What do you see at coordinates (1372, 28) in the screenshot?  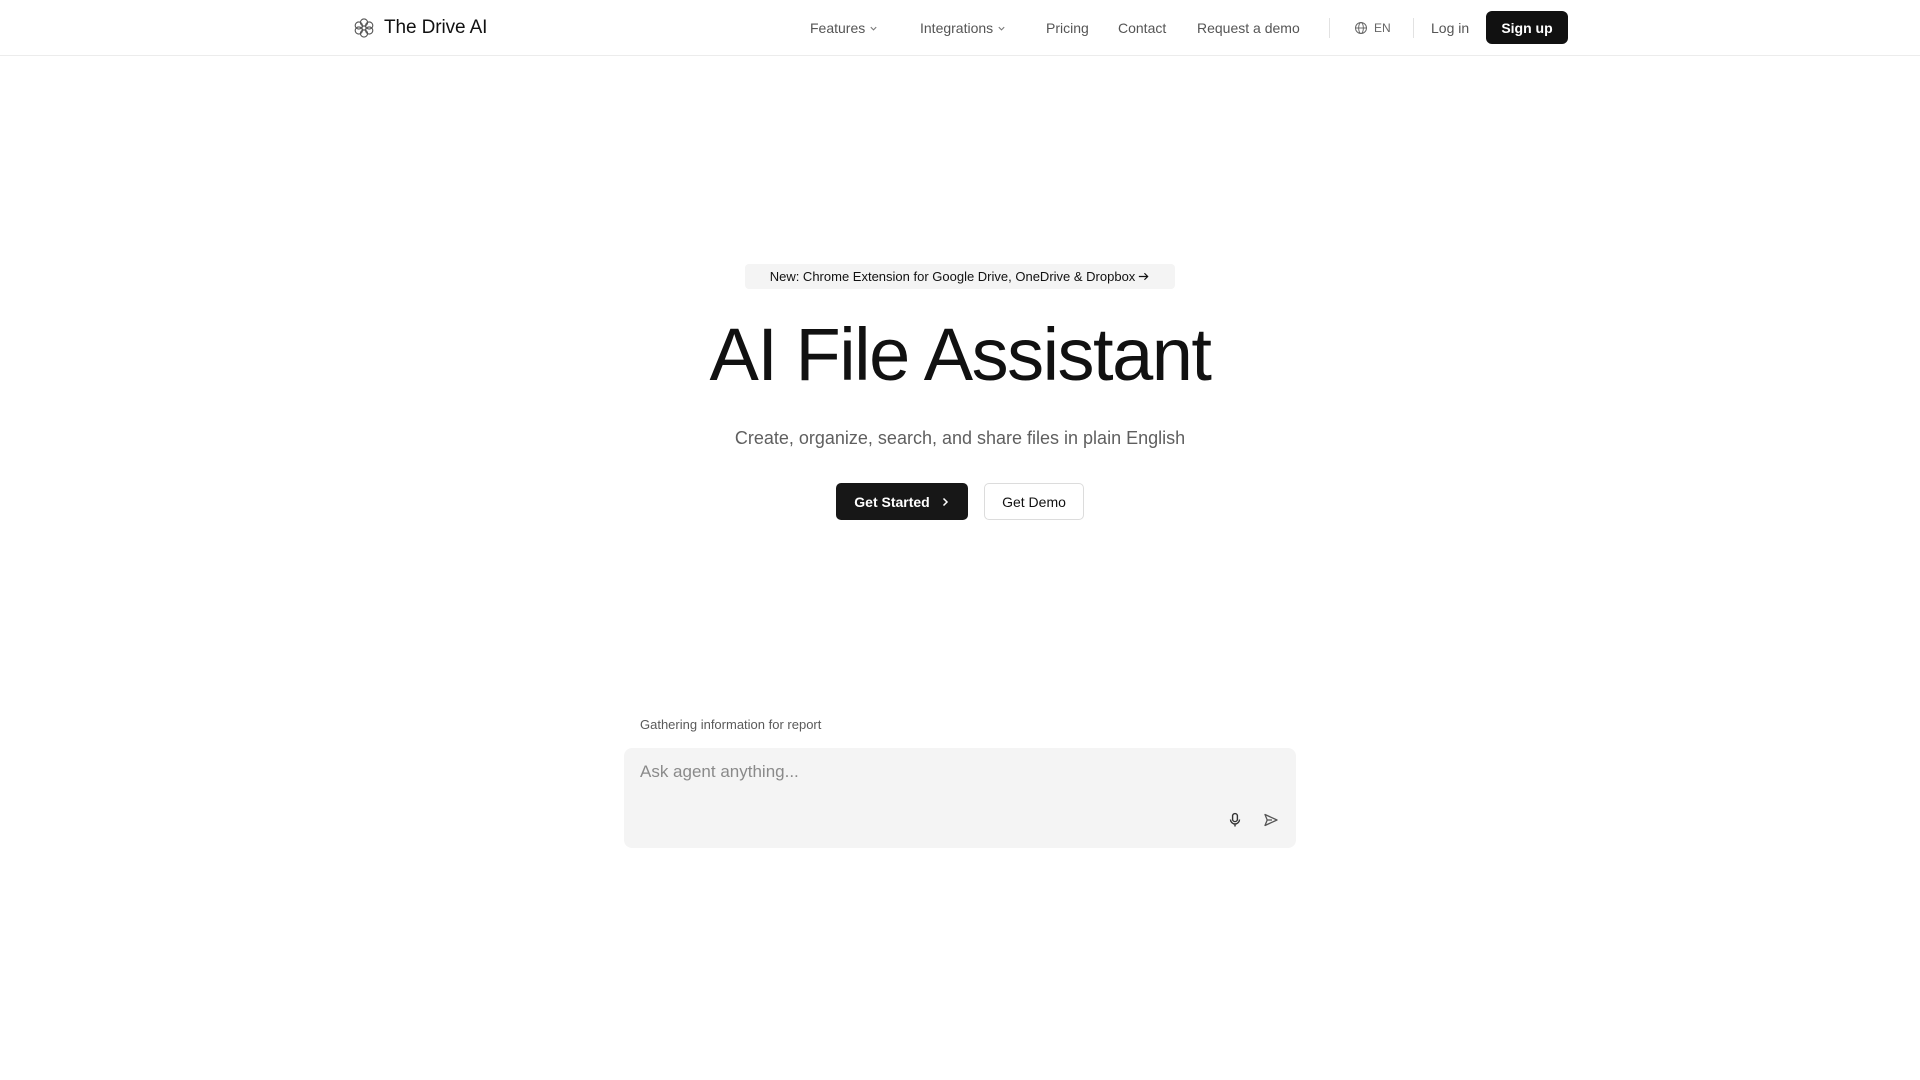 I see `language-selector: EN` at bounding box center [1372, 28].